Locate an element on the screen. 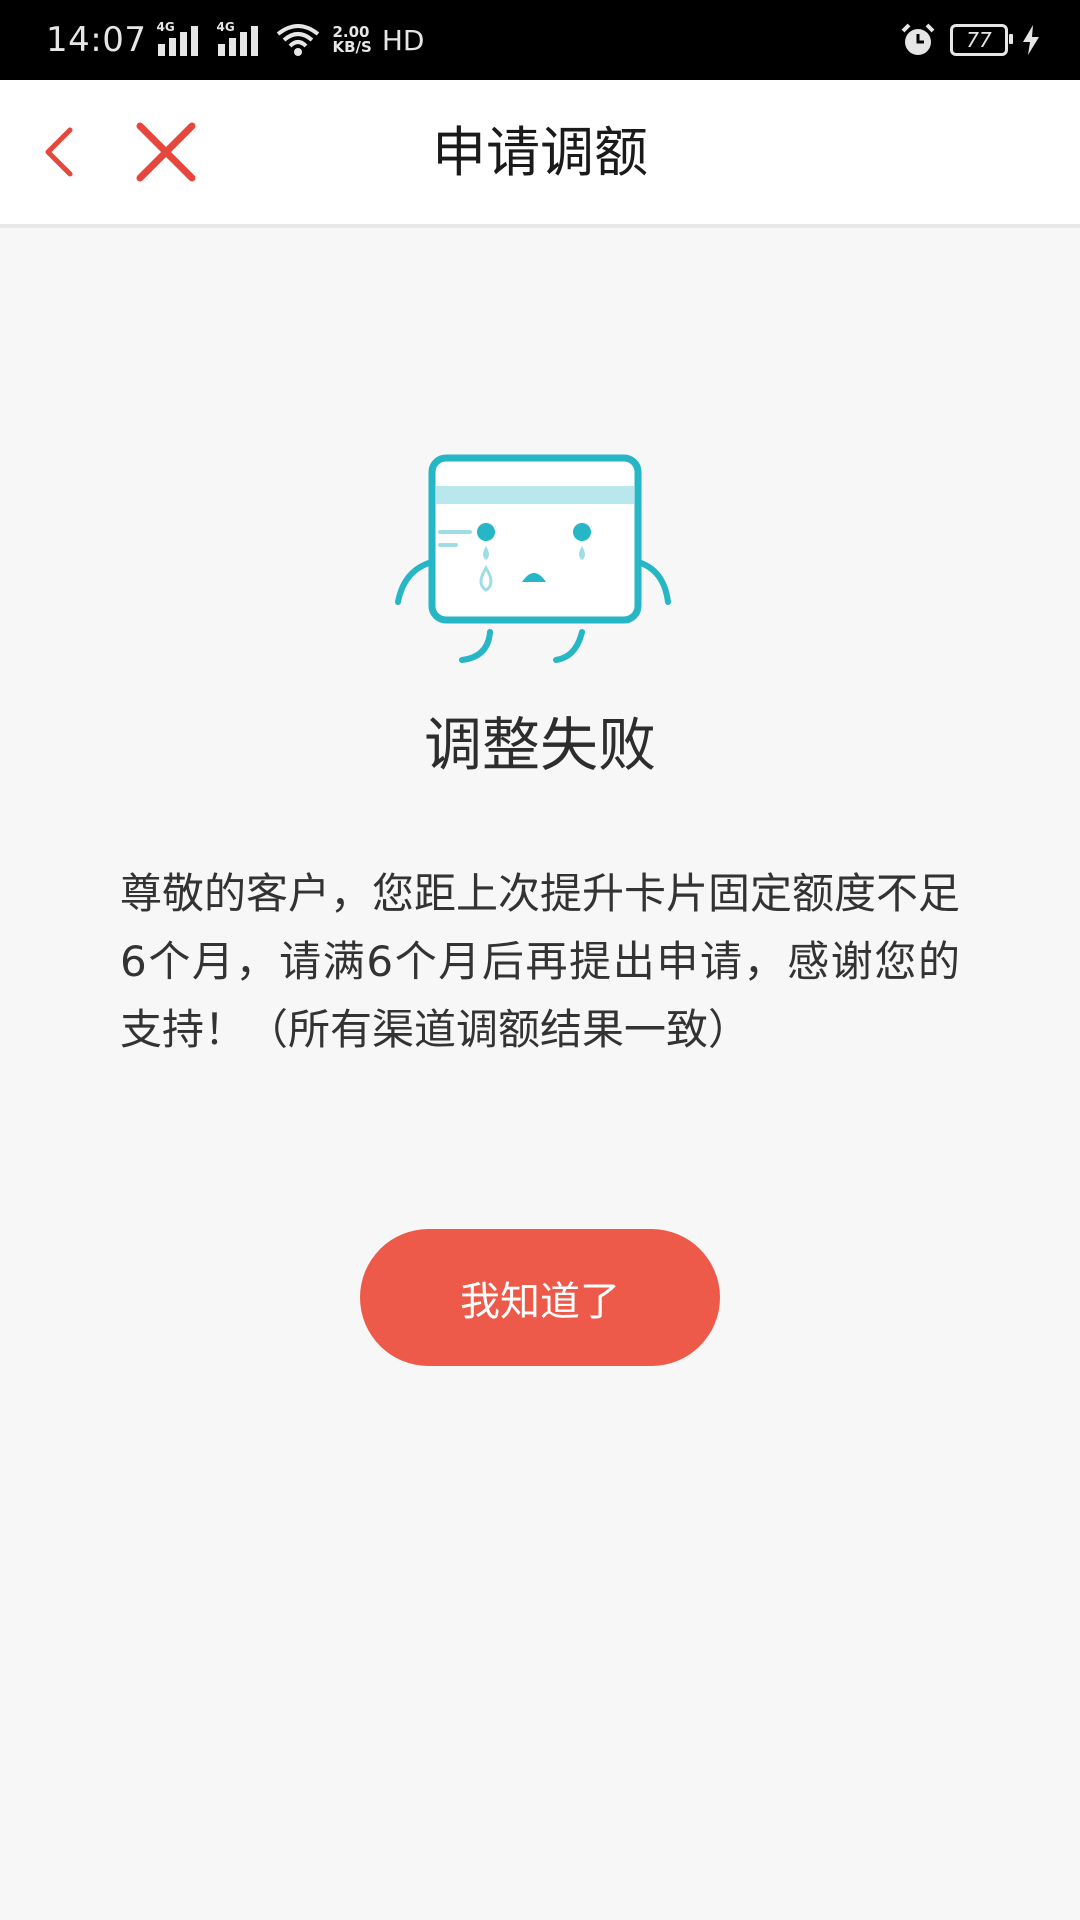 The height and width of the screenshot is (1920, 1080). charging-icon is located at coordinates (1031, 40).